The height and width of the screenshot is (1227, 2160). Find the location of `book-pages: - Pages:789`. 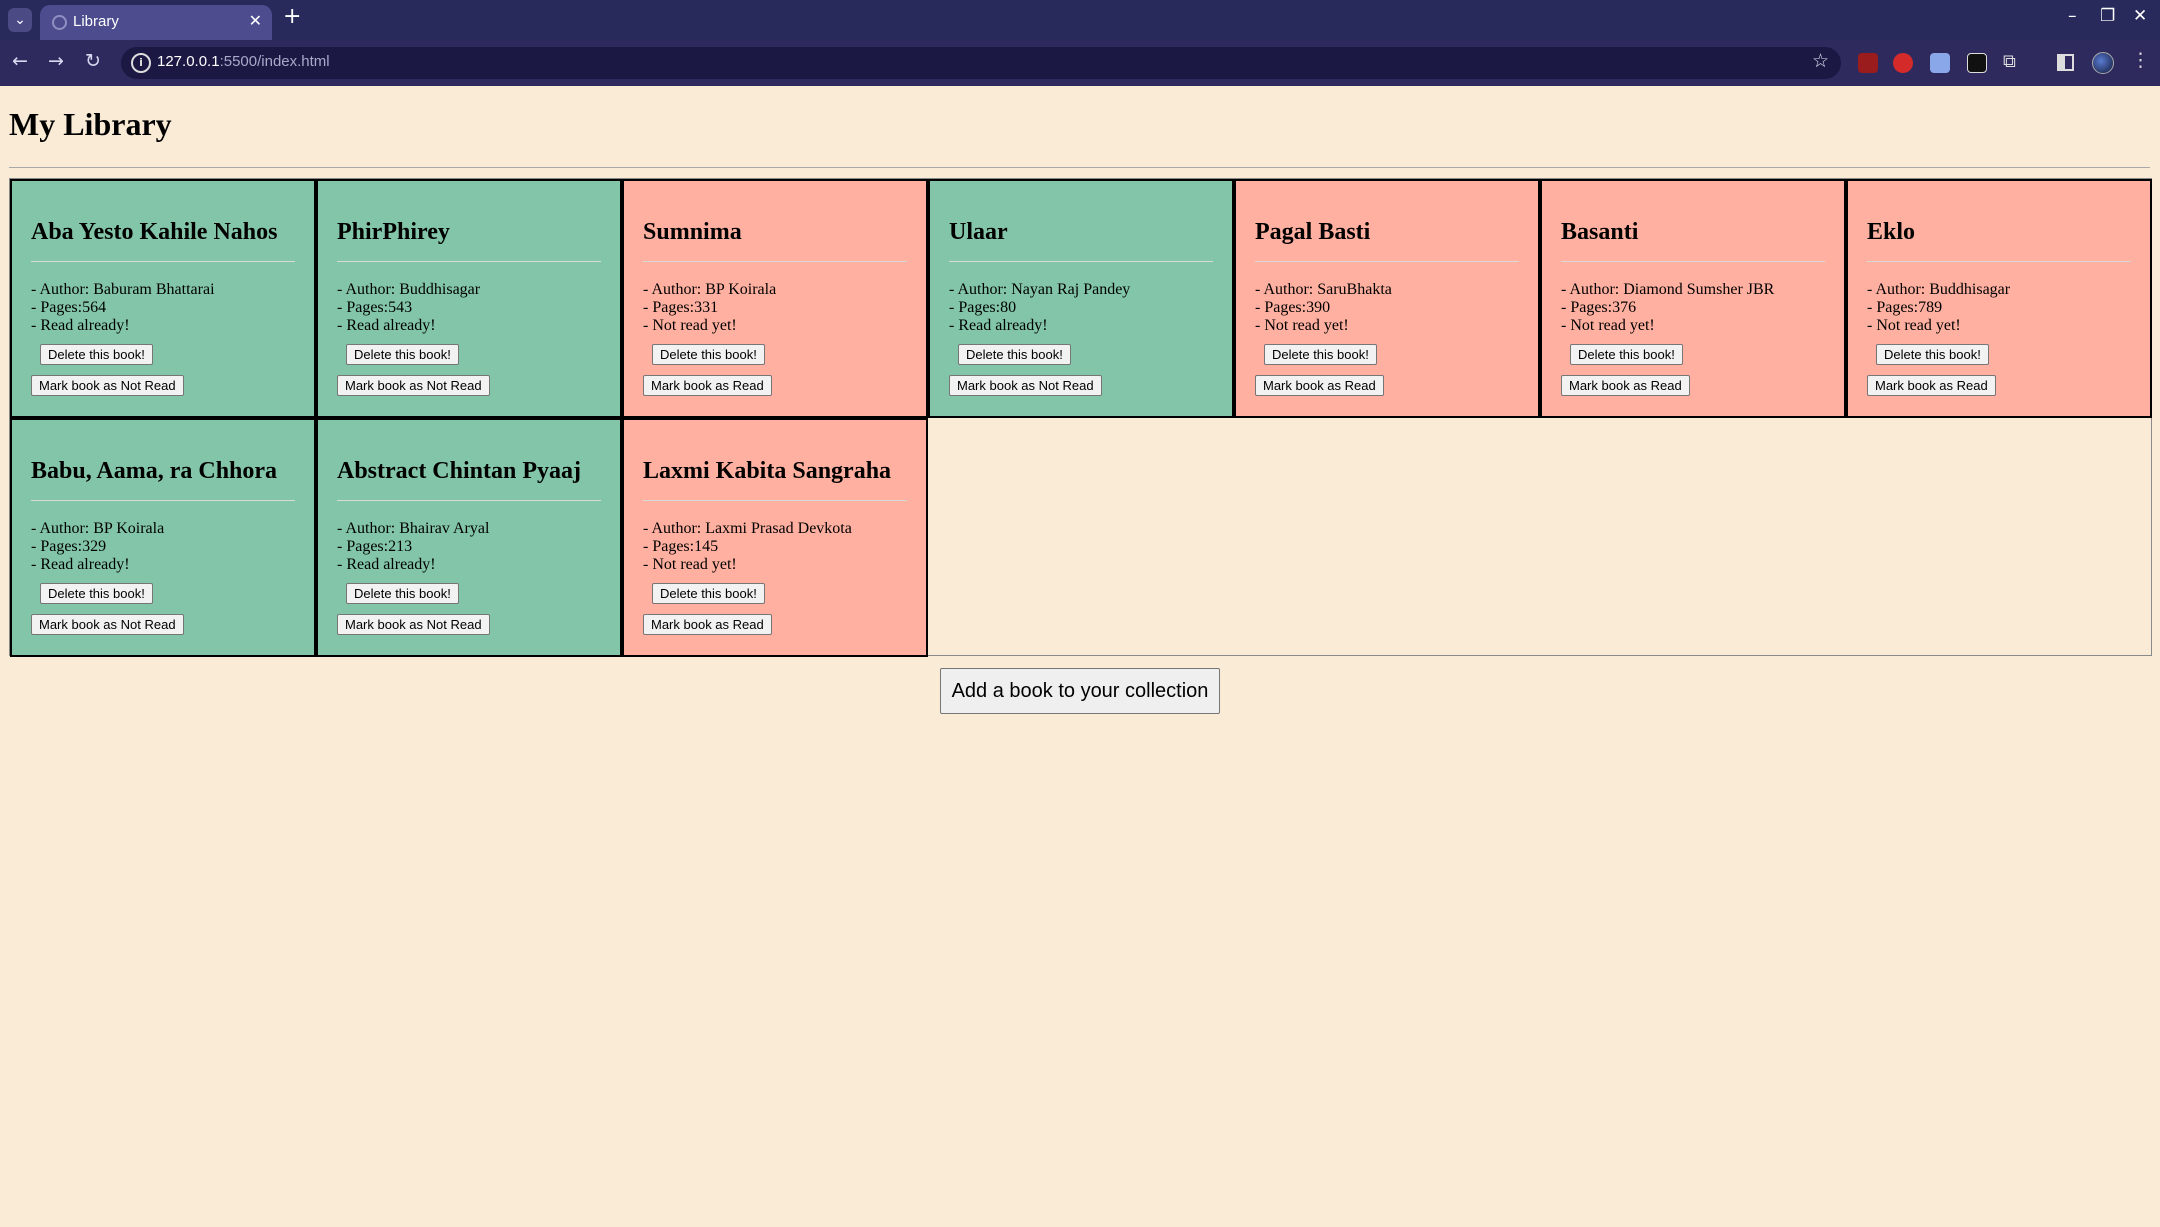

book-pages: - Pages:789 is located at coordinates (1905, 307).